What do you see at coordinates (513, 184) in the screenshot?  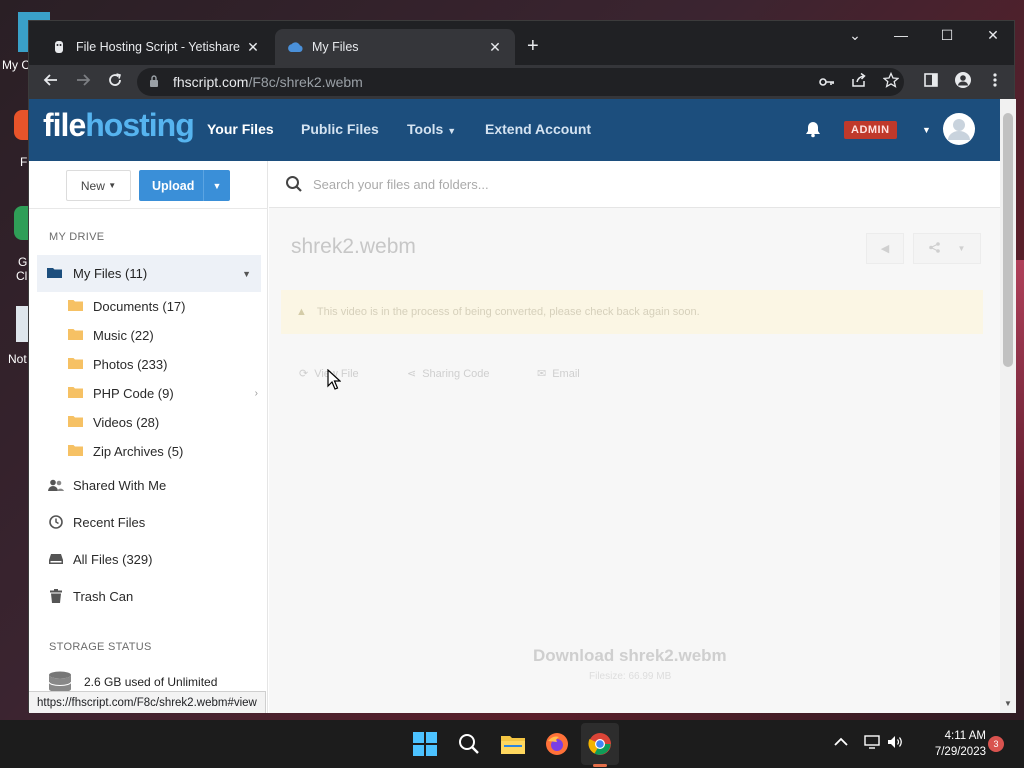 I see `search-input` at bounding box center [513, 184].